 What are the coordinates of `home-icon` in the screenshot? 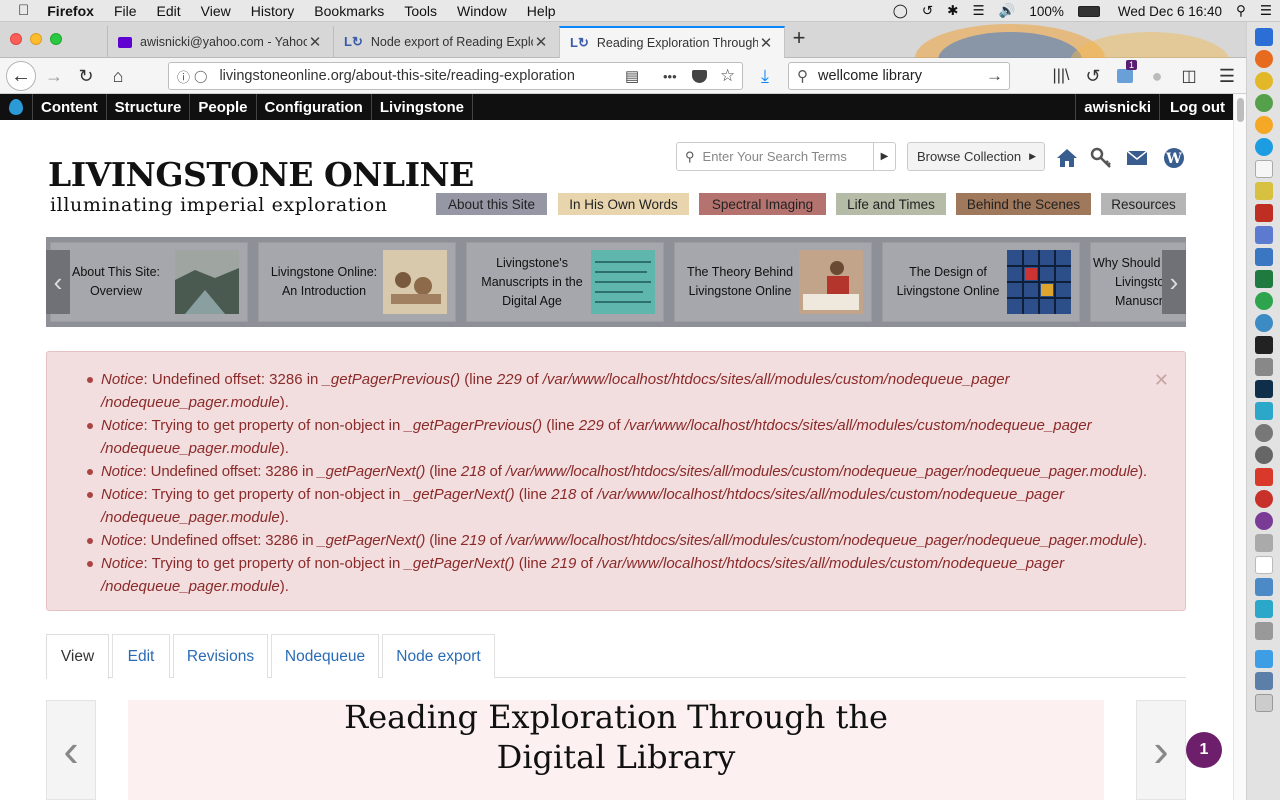 It's located at (1067, 158).